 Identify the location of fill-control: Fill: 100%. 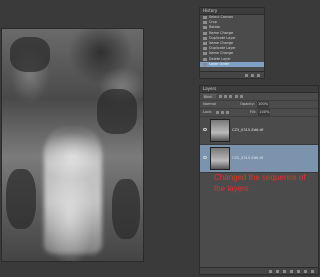
(260, 112).